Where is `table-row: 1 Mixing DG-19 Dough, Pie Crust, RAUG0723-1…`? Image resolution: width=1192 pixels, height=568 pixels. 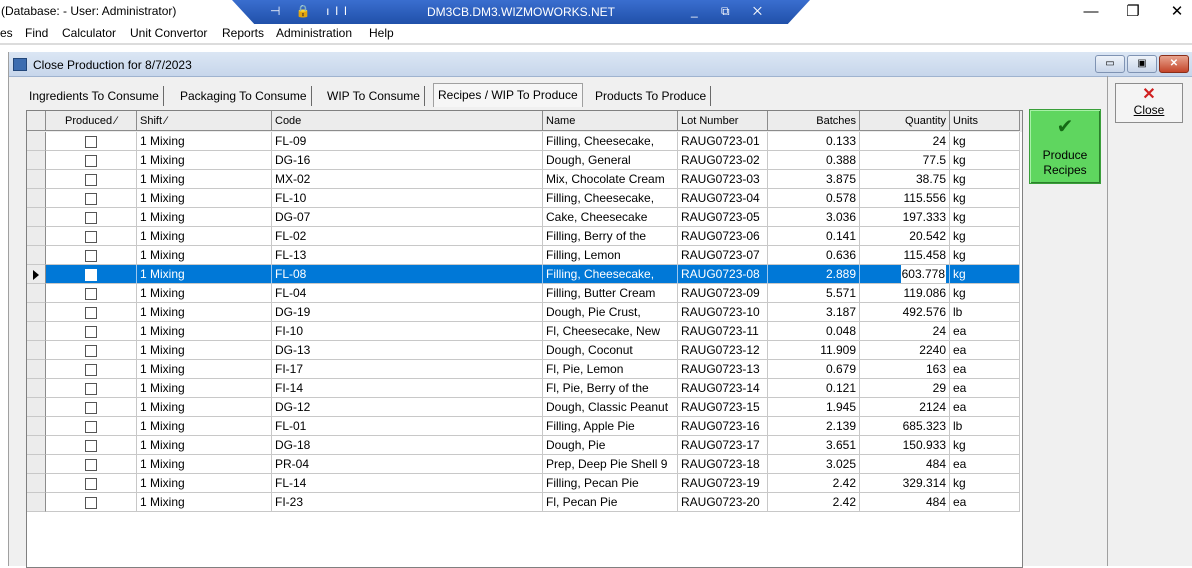
table-row: 1 Mixing DG-19 Dough, Pie Crust, RAUG0723-1… is located at coordinates (524, 312).